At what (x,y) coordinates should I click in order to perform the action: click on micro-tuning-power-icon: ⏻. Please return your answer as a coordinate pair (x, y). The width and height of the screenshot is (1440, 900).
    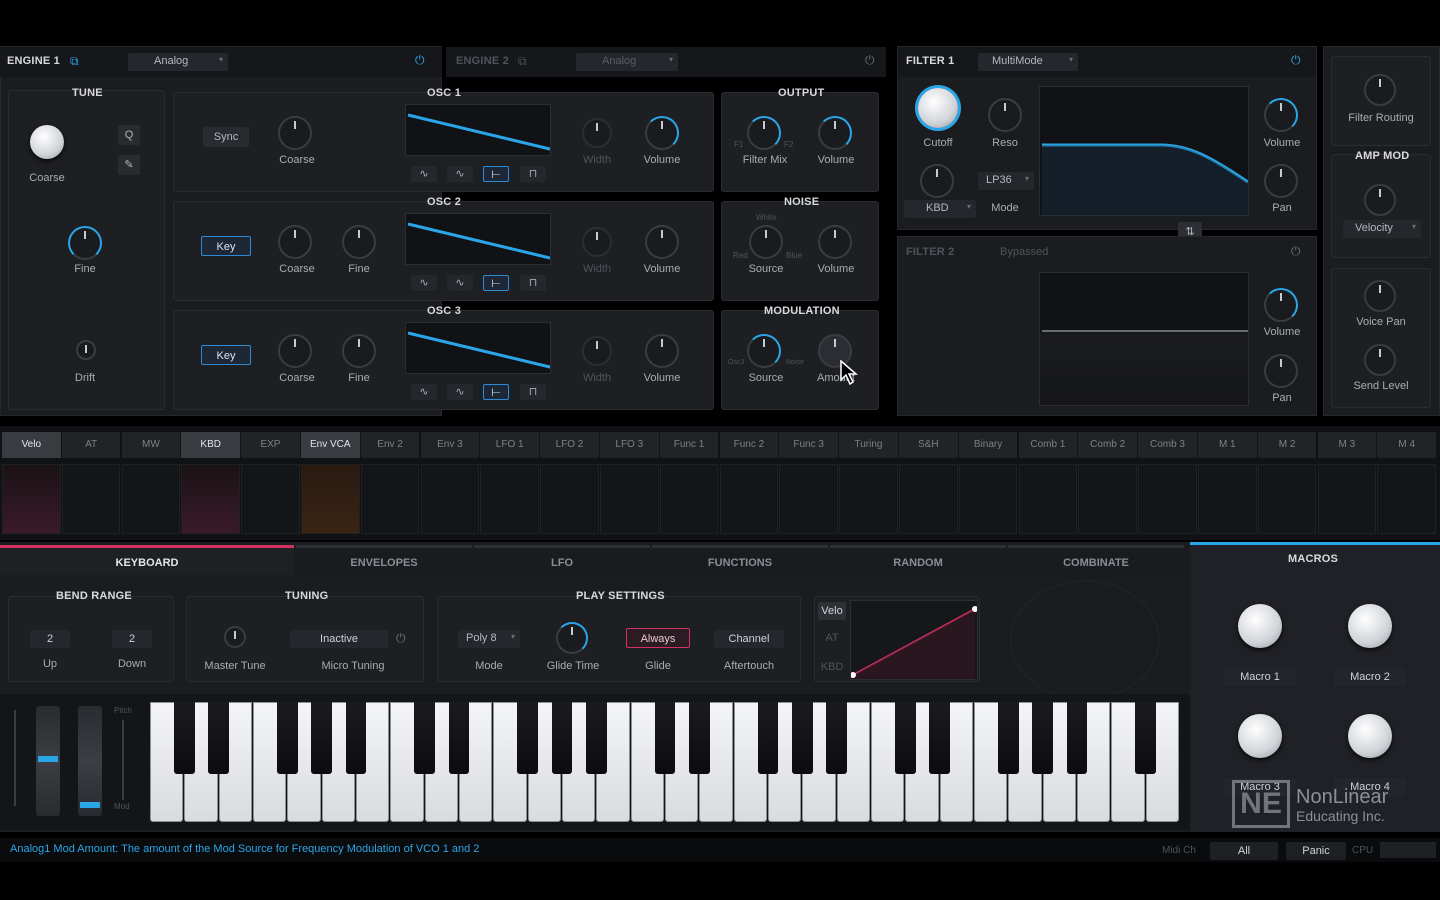
    Looking at the image, I should click on (401, 638).